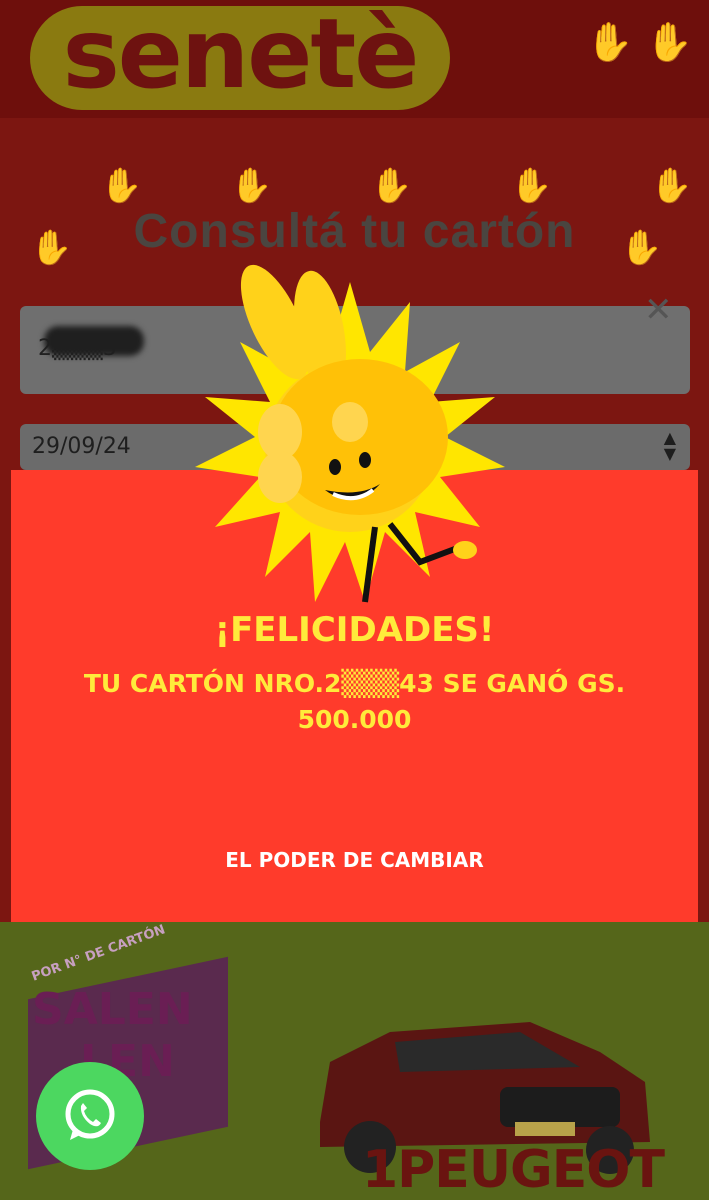 The height and width of the screenshot is (1200, 709). I want to click on prize-message: TU CARTÓN NRO.2▒▒▒43 SE GANÓ GS. 500.000, so click(354, 701).